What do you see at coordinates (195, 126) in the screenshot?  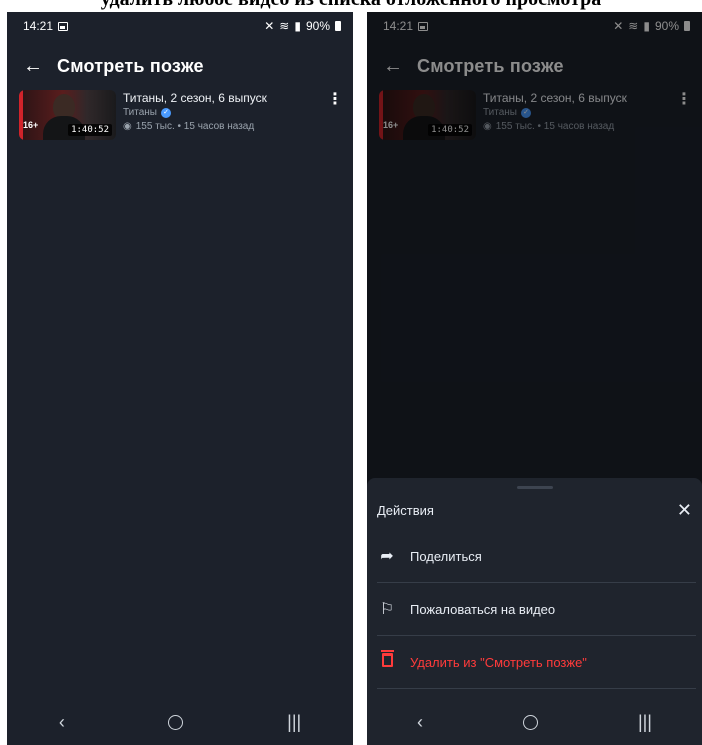 I see `video-stats: 155 тыс. • 15 часов назад` at bounding box center [195, 126].